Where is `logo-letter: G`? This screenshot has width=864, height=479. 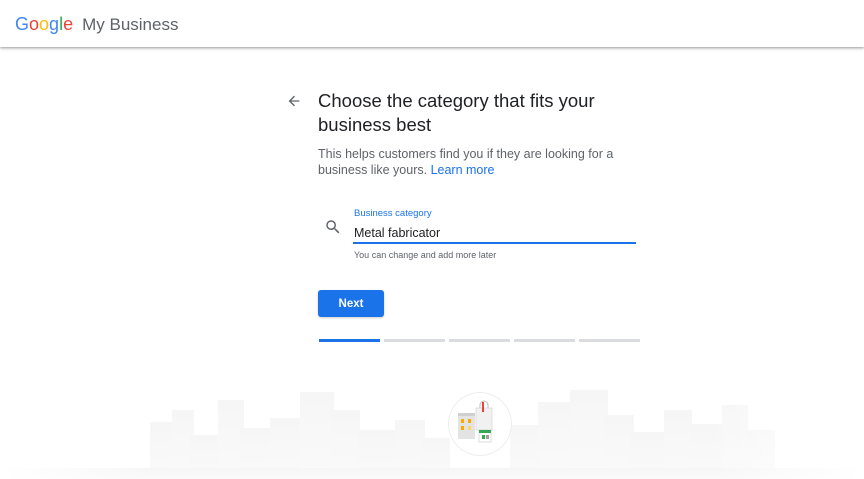
logo-letter: G is located at coordinates (22, 24).